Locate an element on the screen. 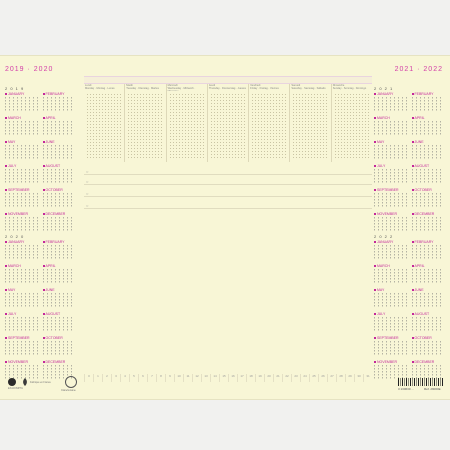 This screenshot has height=450, width=450. day-translations: Friday · Freitag · Viernes is located at coordinates (264, 88).